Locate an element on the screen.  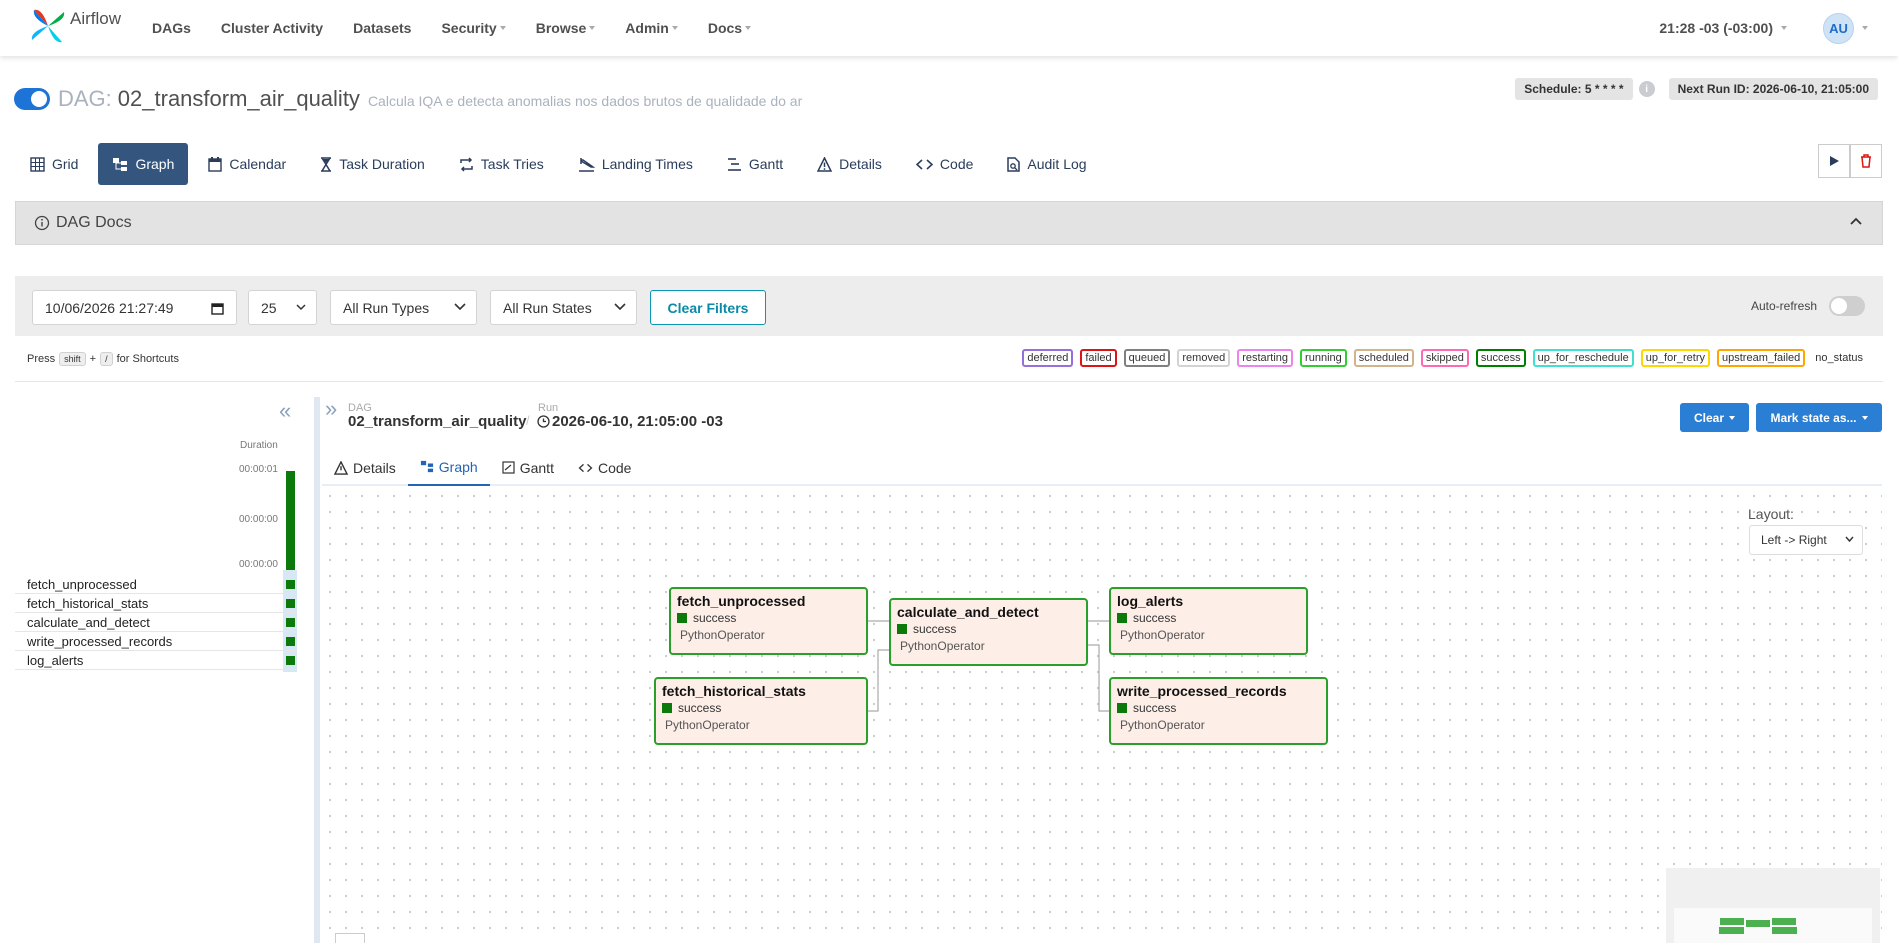
next-run-chip: Next Run ID: 2026-06-10, 21:05:00 is located at coordinates (1773, 89).